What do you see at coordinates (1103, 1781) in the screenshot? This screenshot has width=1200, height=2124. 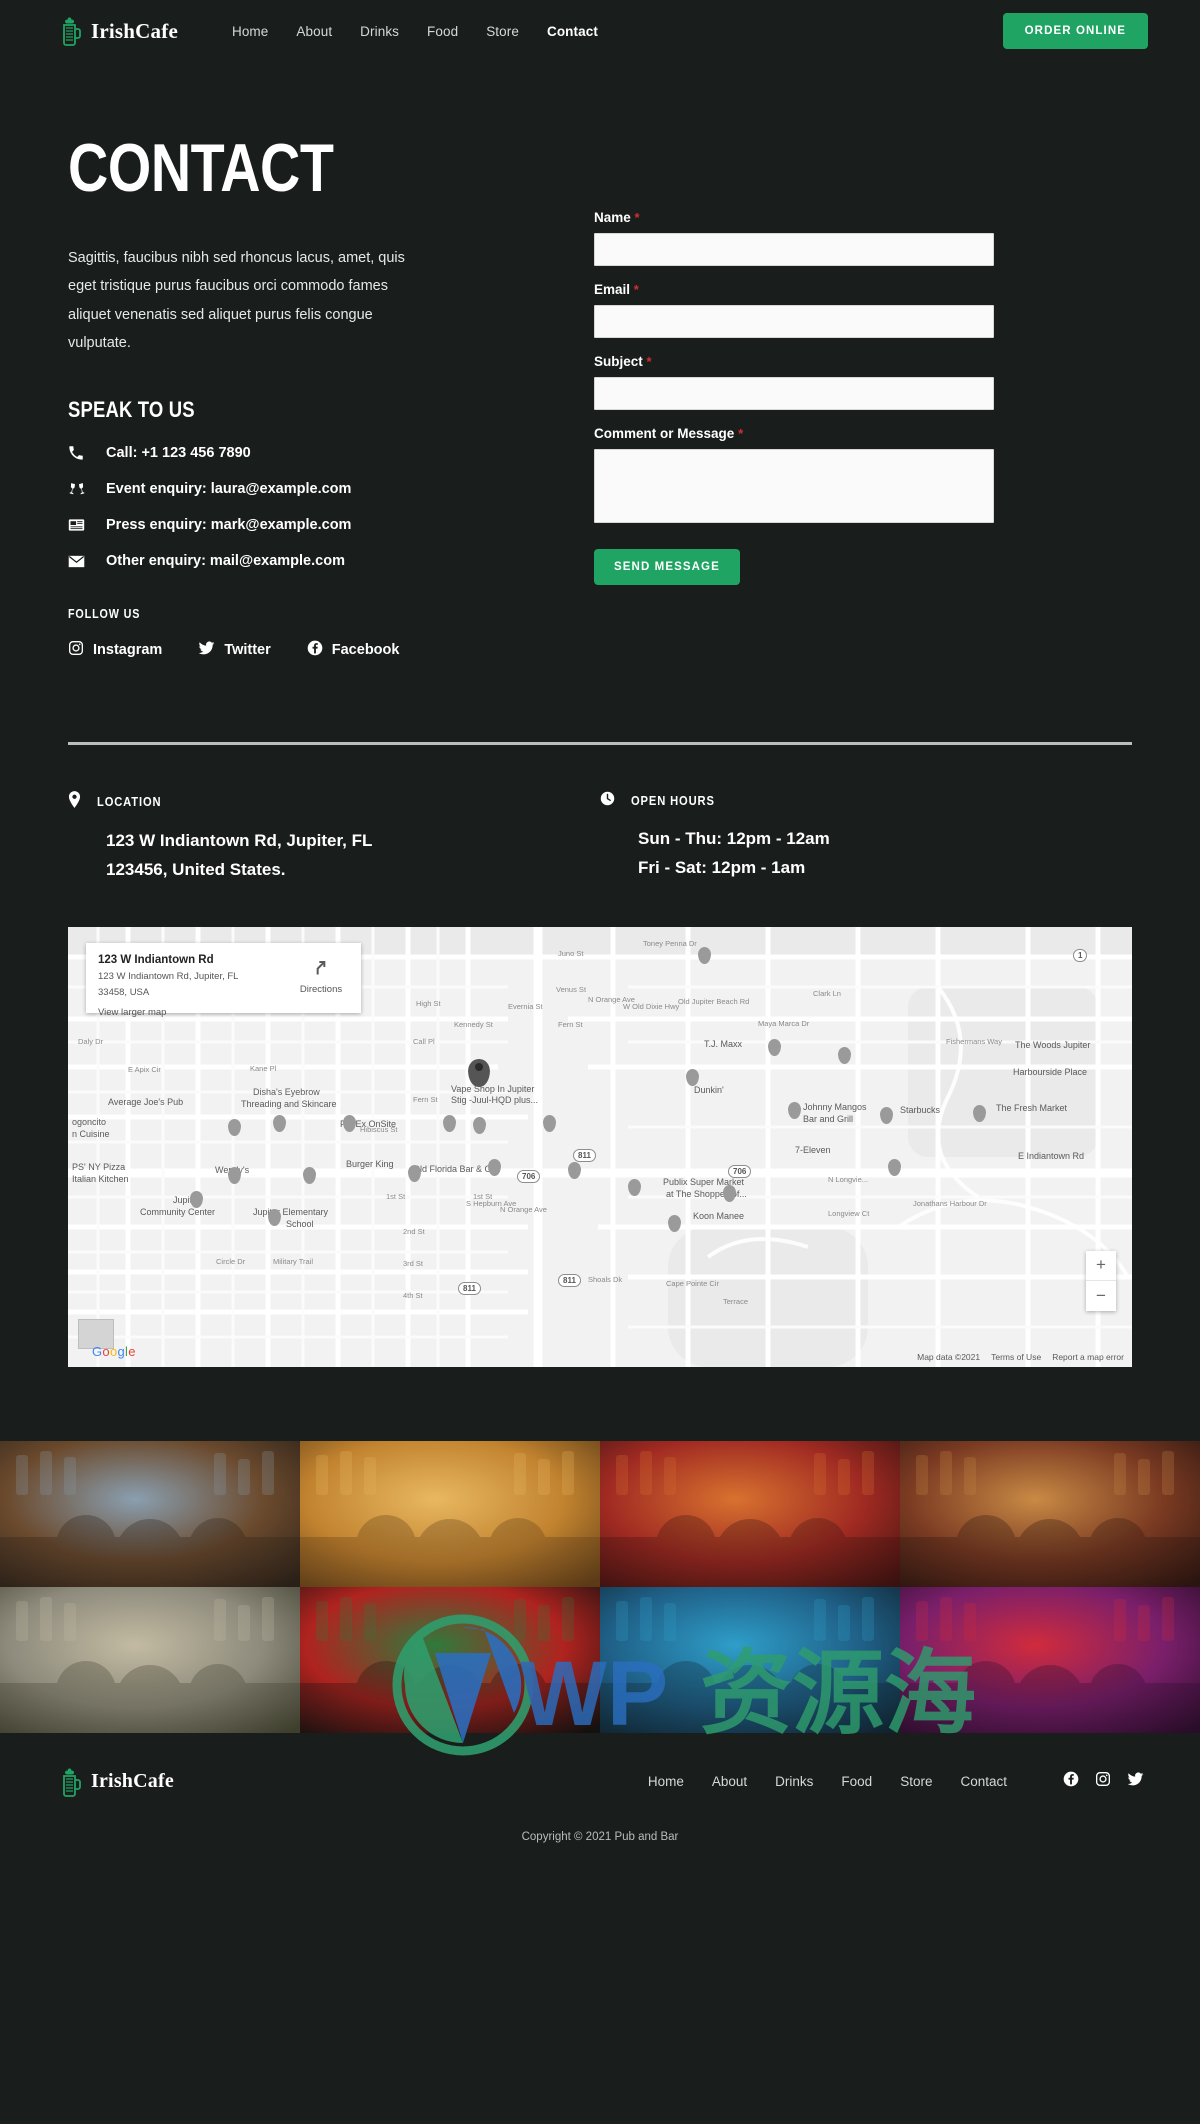 I see `footer-social-instagram` at bounding box center [1103, 1781].